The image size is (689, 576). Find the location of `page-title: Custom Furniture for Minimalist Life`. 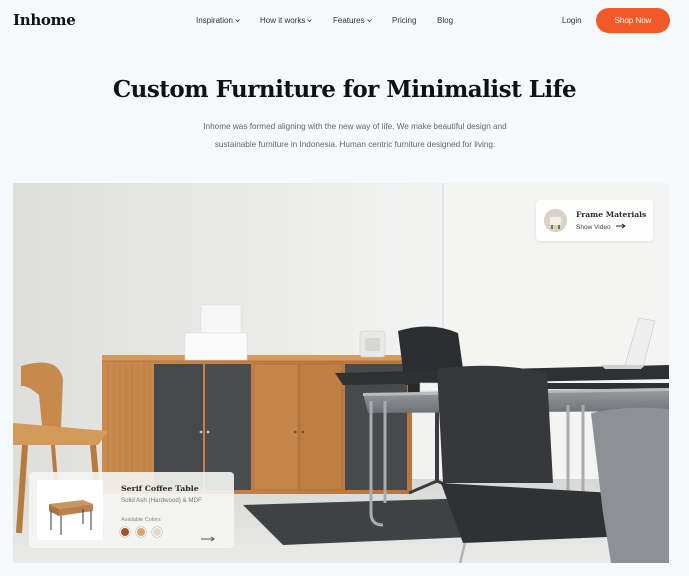

page-title: Custom Furniture for Minimalist Life is located at coordinates (344, 89).